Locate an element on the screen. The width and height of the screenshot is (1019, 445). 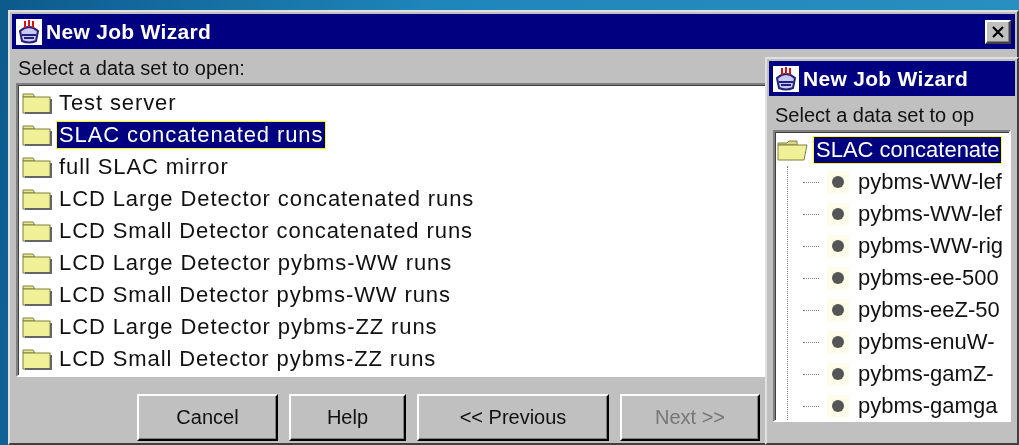
list-item: full SLAC mirror is located at coordinates (144, 167).